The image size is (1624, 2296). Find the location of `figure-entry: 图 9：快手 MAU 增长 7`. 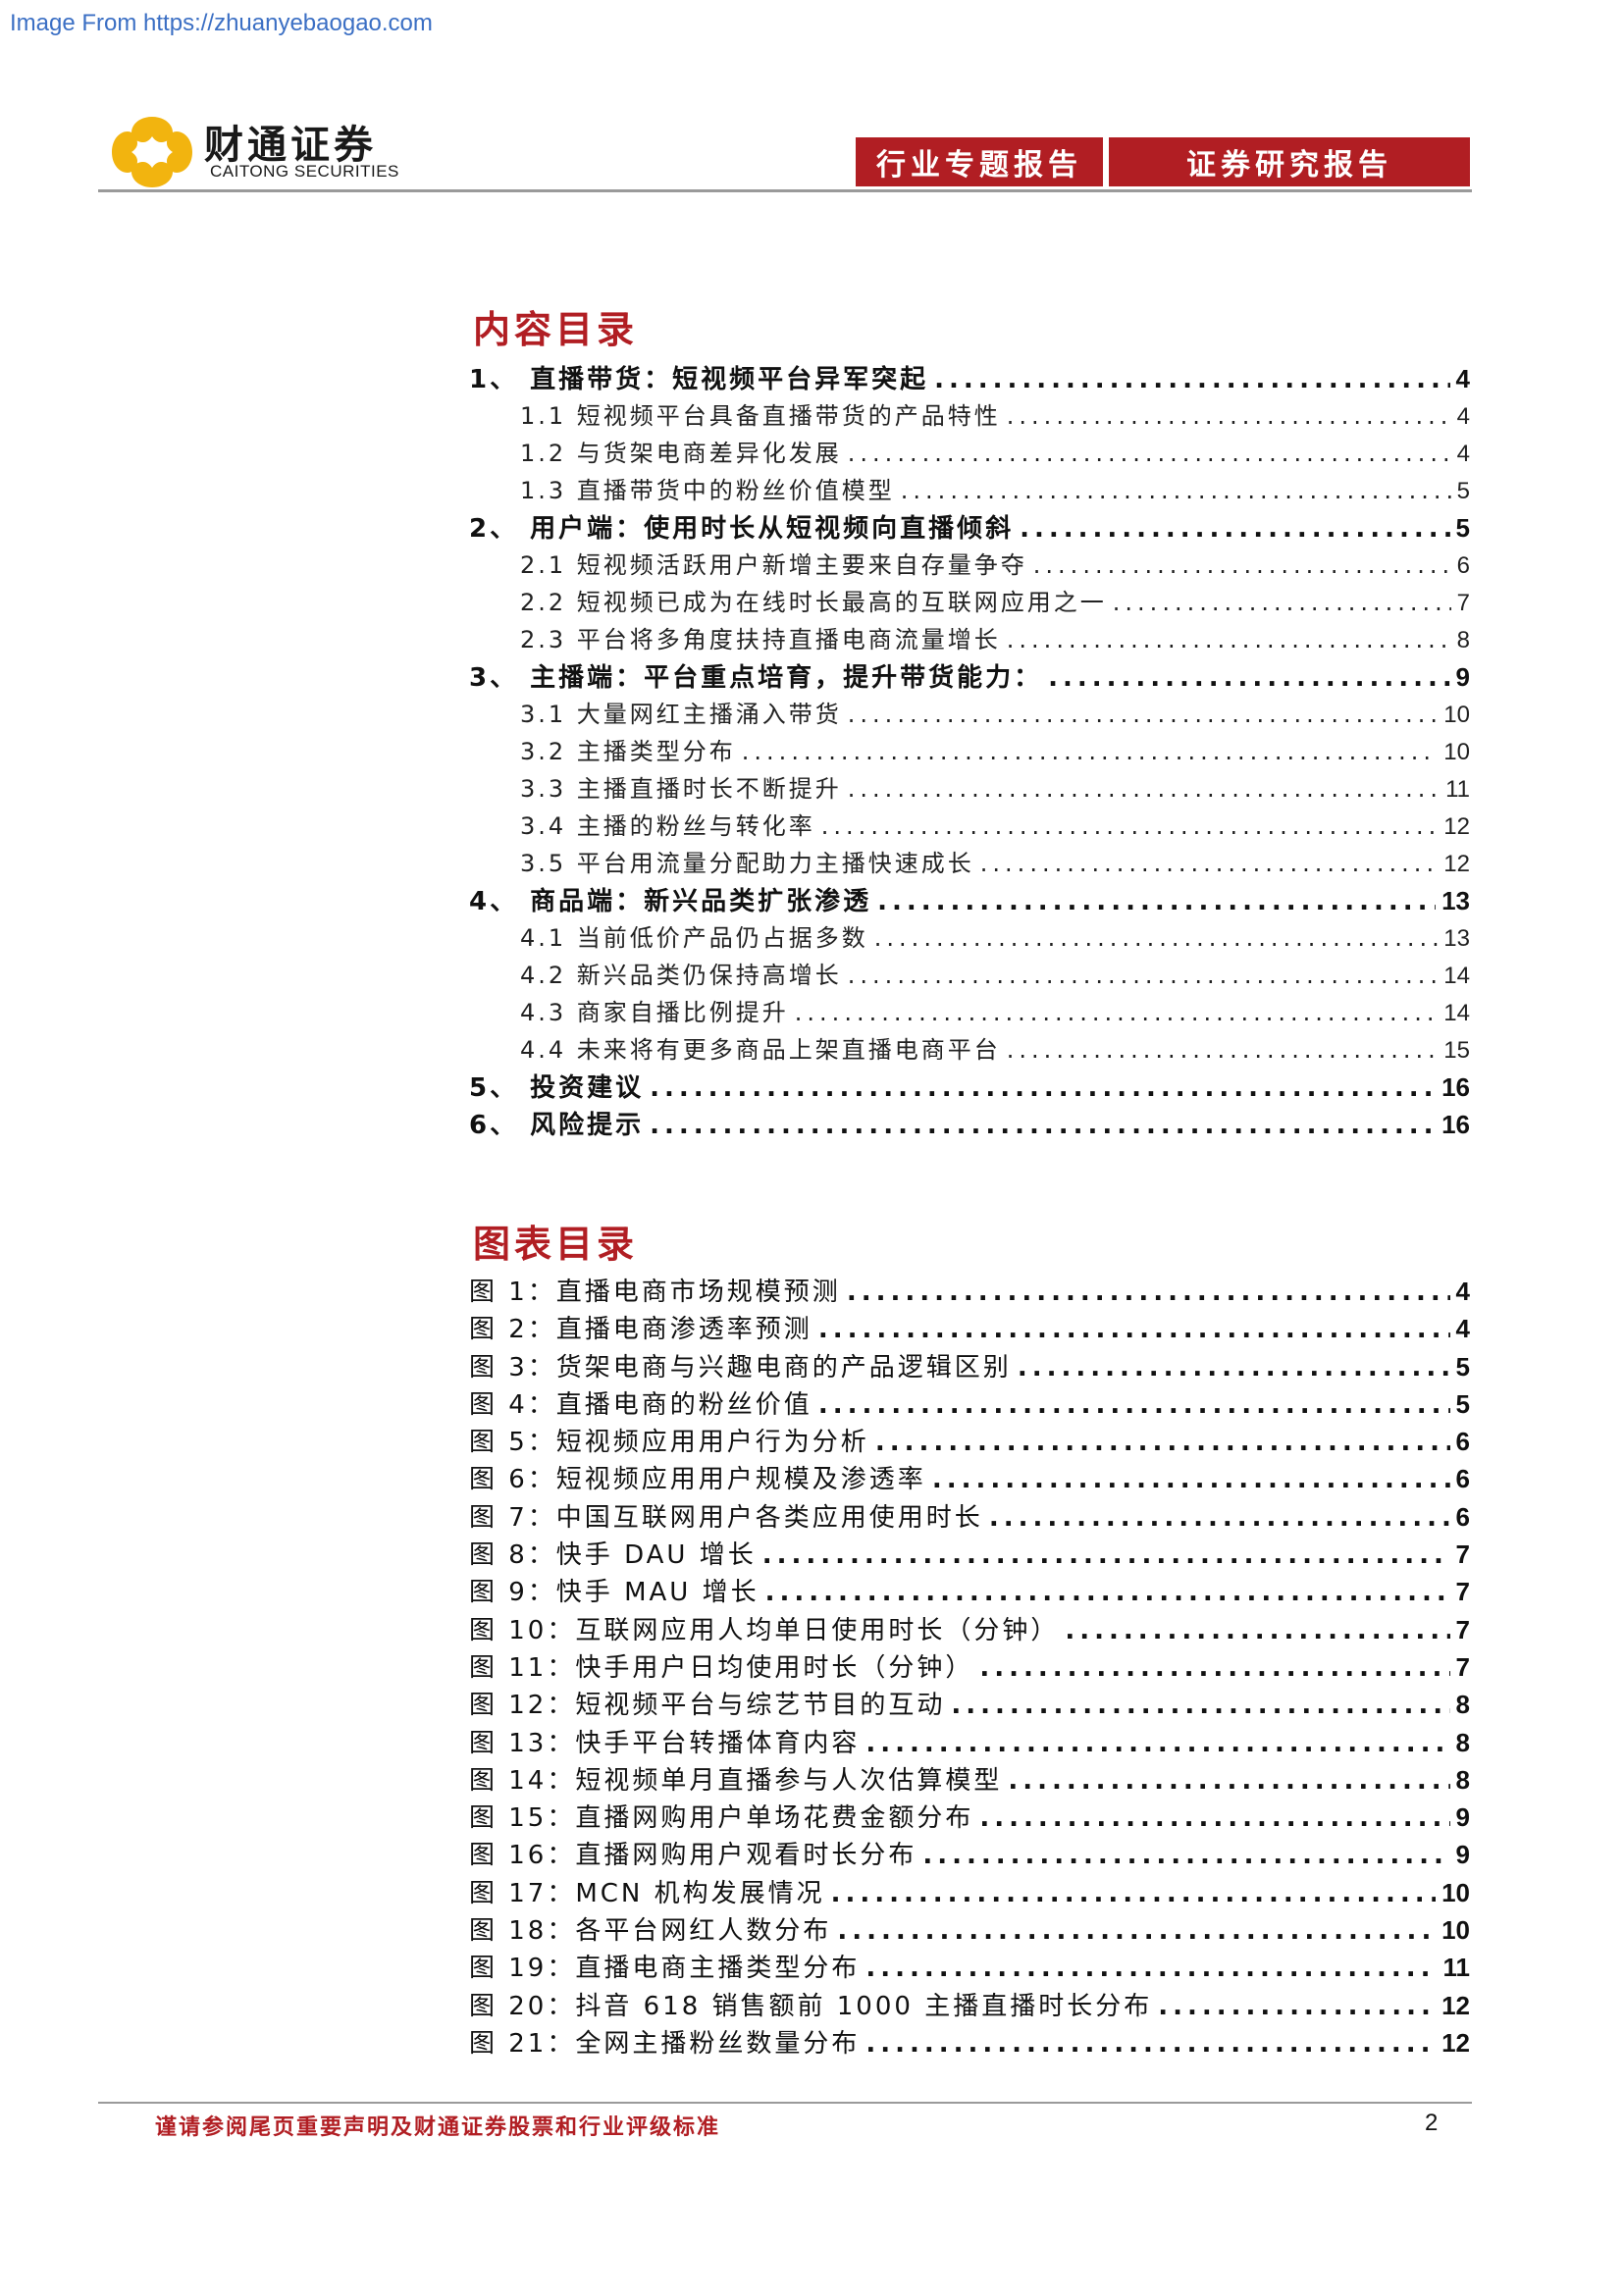

figure-entry: 图 9：快手 MAU 增长 7 is located at coordinates (969, 1591).